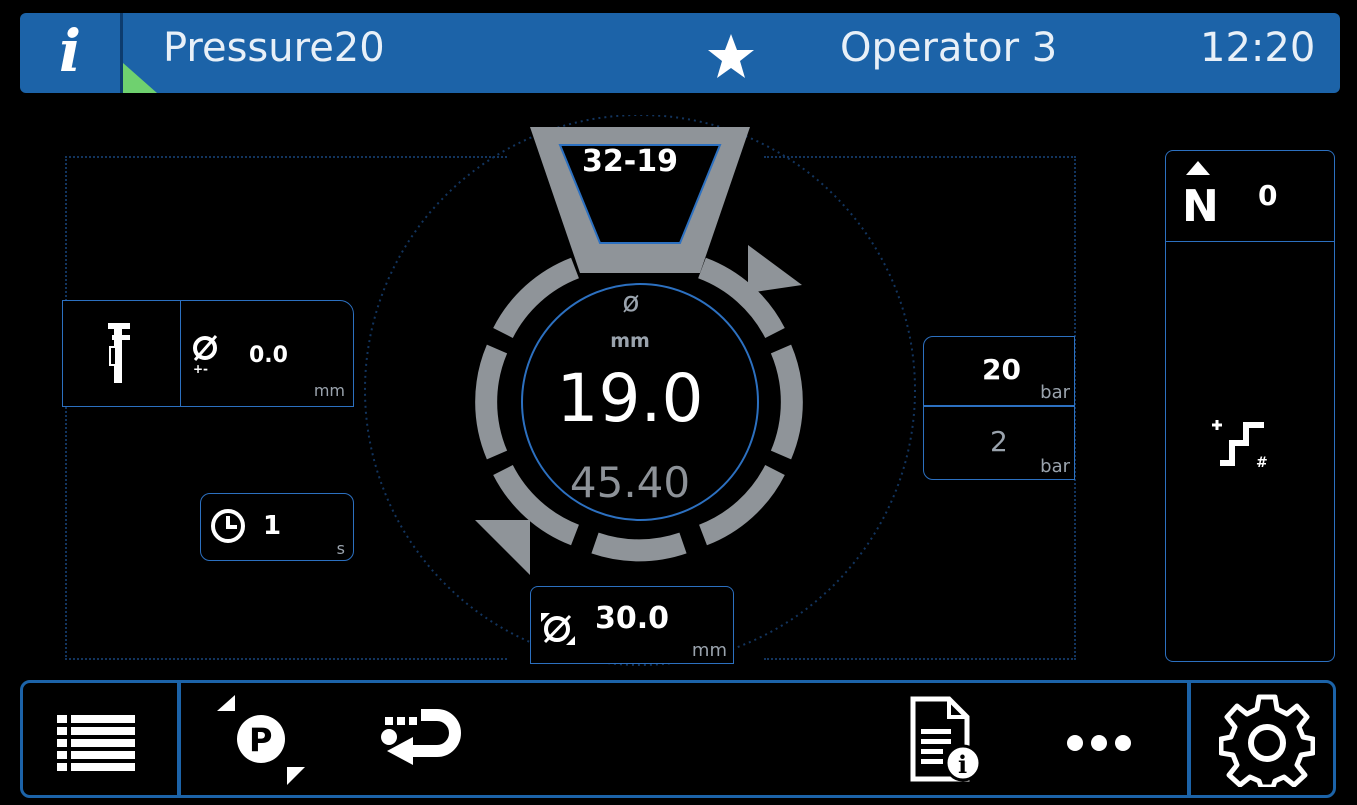  Describe the element at coordinates (1055, 466) in the screenshot. I see `low-pressure-unit: bar` at that location.